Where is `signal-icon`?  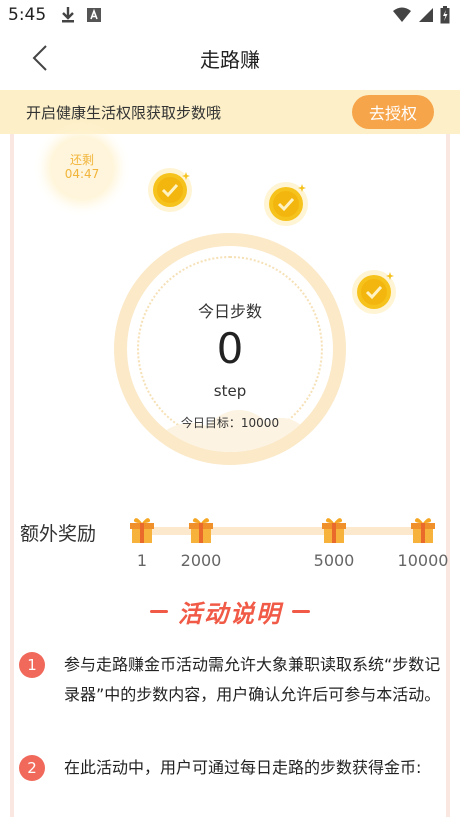 signal-icon is located at coordinates (426, 15).